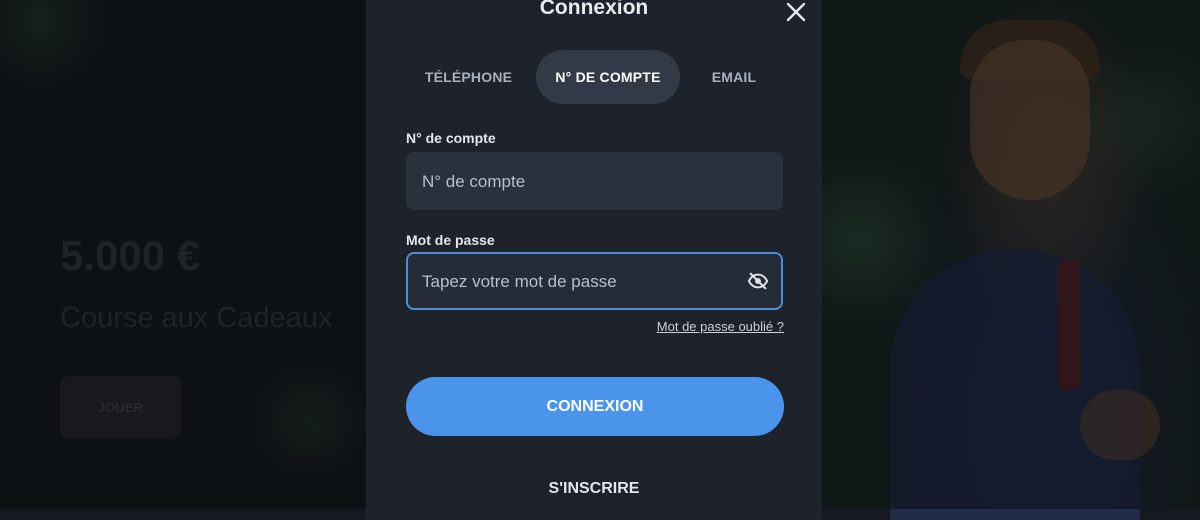 The width and height of the screenshot is (1200, 520). Describe the element at coordinates (450, 240) in the screenshot. I see `password-label: Mot de passe` at that location.